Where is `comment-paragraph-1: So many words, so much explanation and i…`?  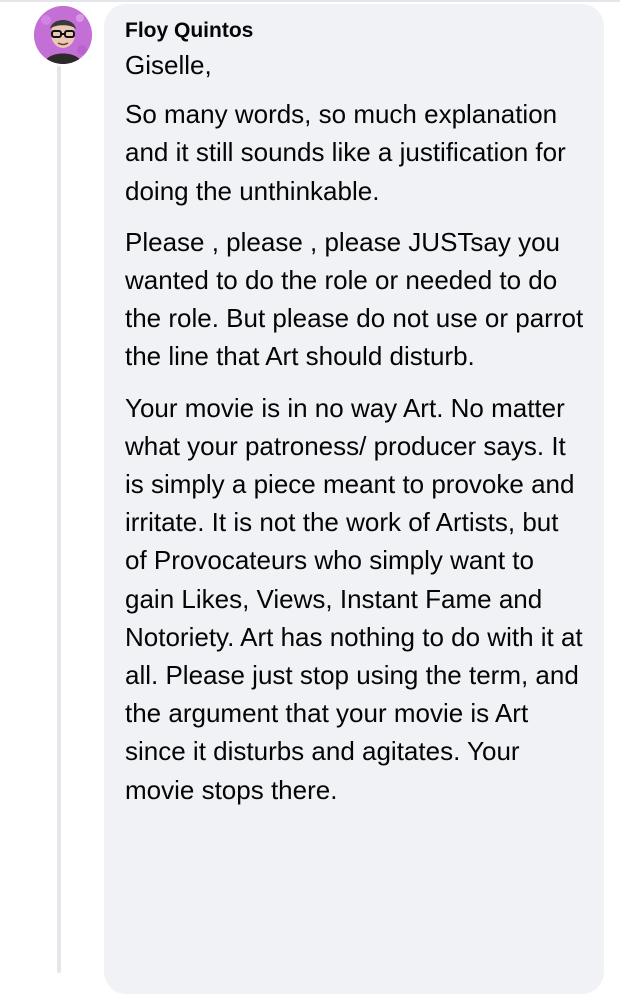
comment-paragraph-1: So many words, so much explanation and i… is located at coordinates (345, 152).